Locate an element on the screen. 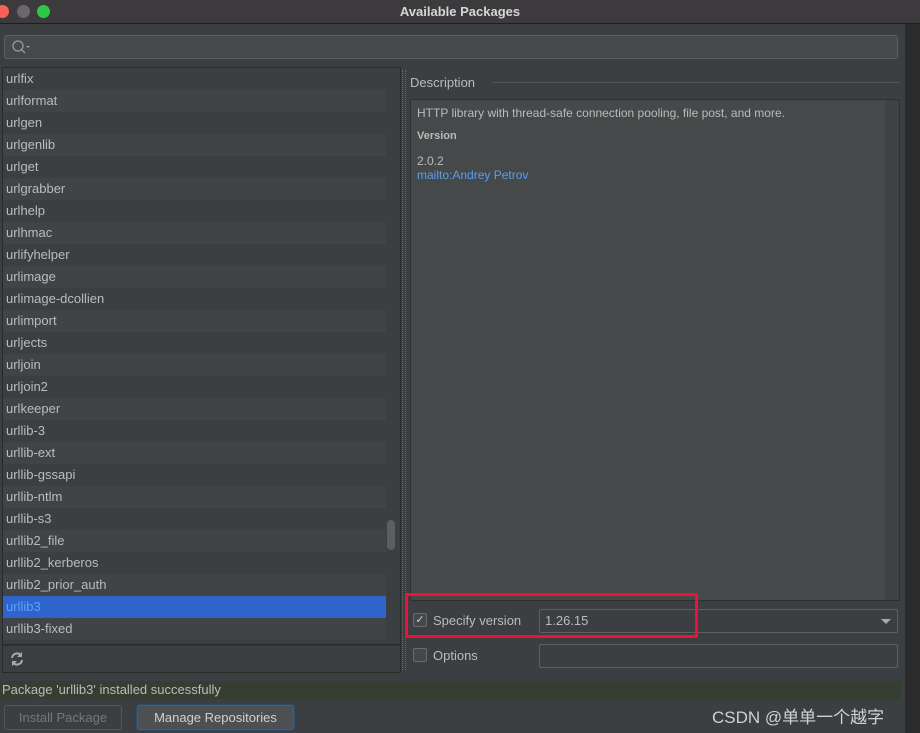  window-title: Available Packages is located at coordinates (460, 11).